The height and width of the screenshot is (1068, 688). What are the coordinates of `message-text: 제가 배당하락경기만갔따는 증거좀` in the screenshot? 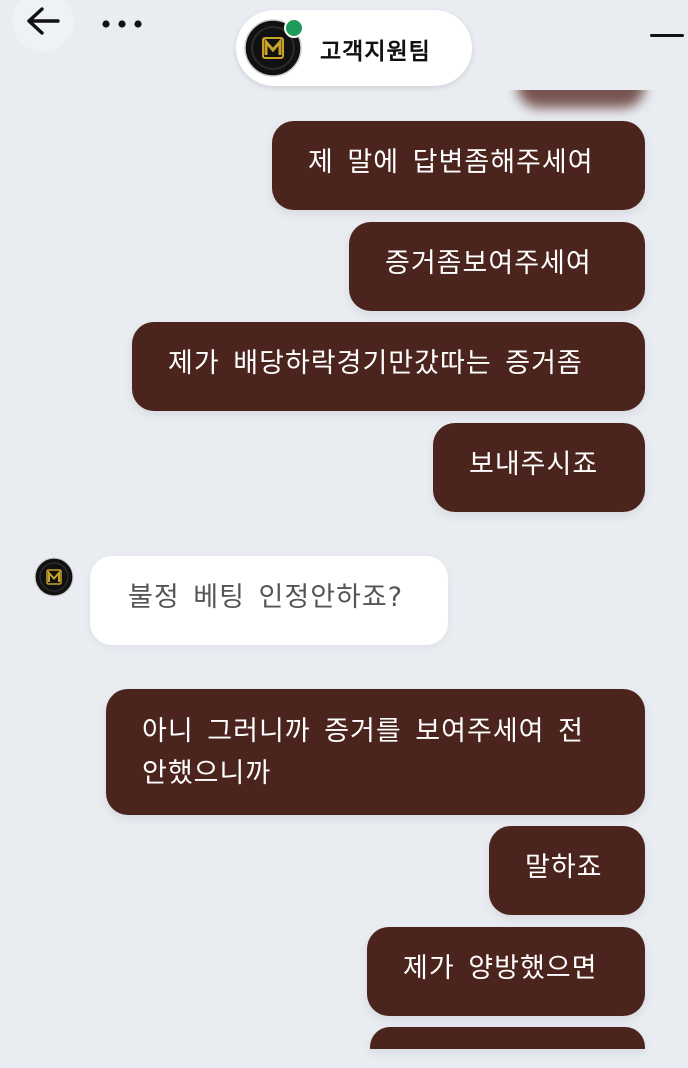 It's located at (375, 363).